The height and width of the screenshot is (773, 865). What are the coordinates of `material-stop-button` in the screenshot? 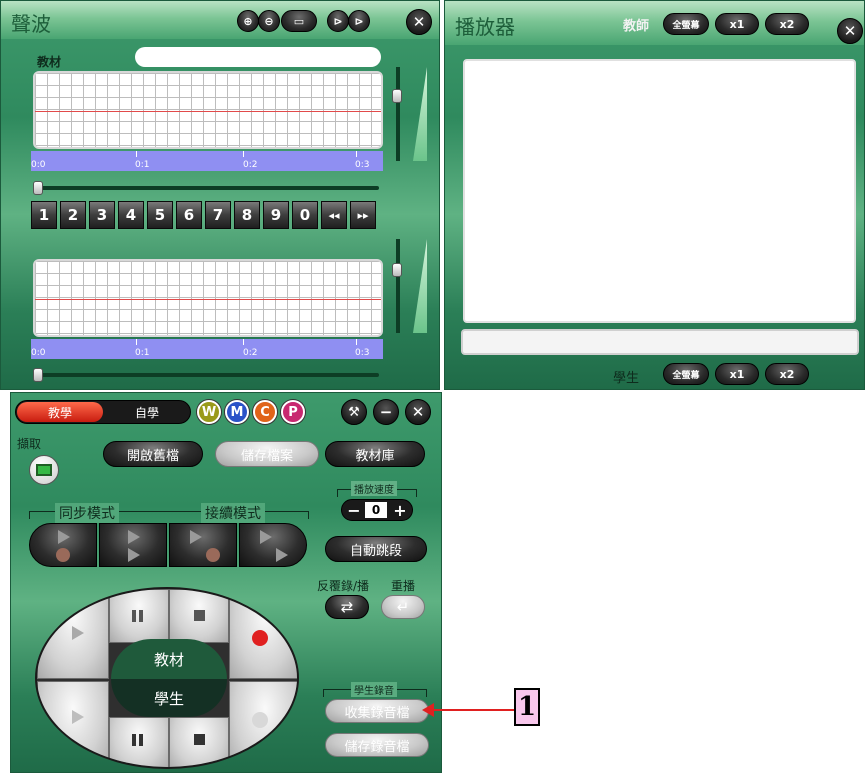 It's located at (199, 616).